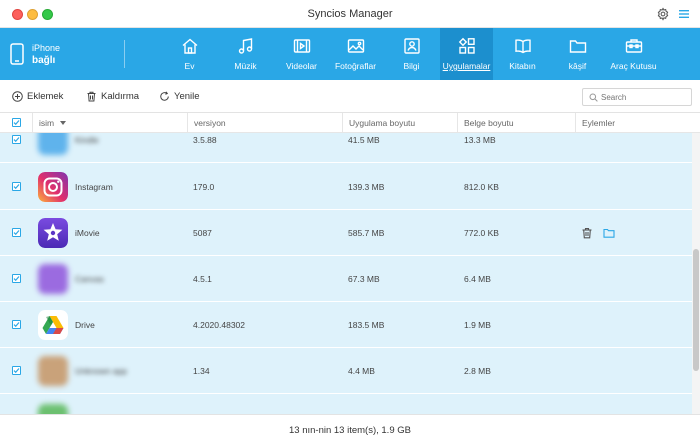 The width and height of the screenshot is (700, 446). What do you see at coordinates (204, 187) in the screenshot?
I see `app-version: 179.0` at bounding box center [204, 187].